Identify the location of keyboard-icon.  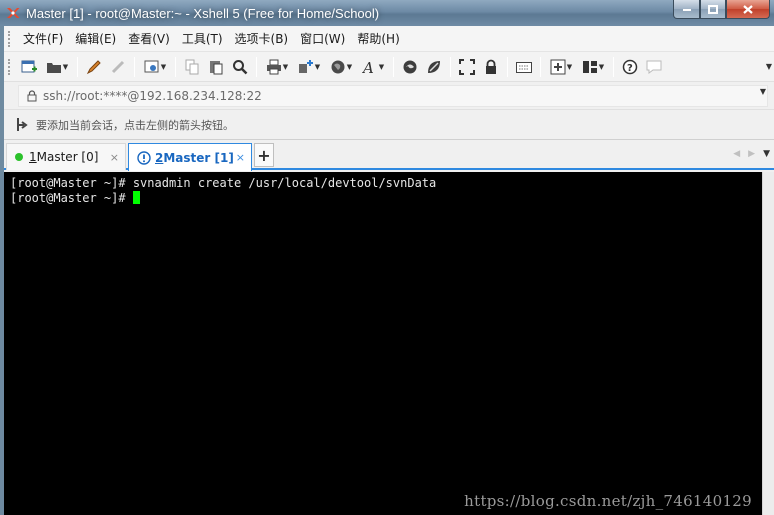
(524, 67).